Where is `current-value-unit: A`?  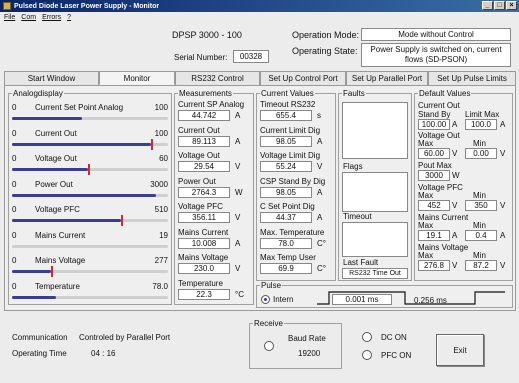
current-value-unit: A is located at coordinates (320, 217).